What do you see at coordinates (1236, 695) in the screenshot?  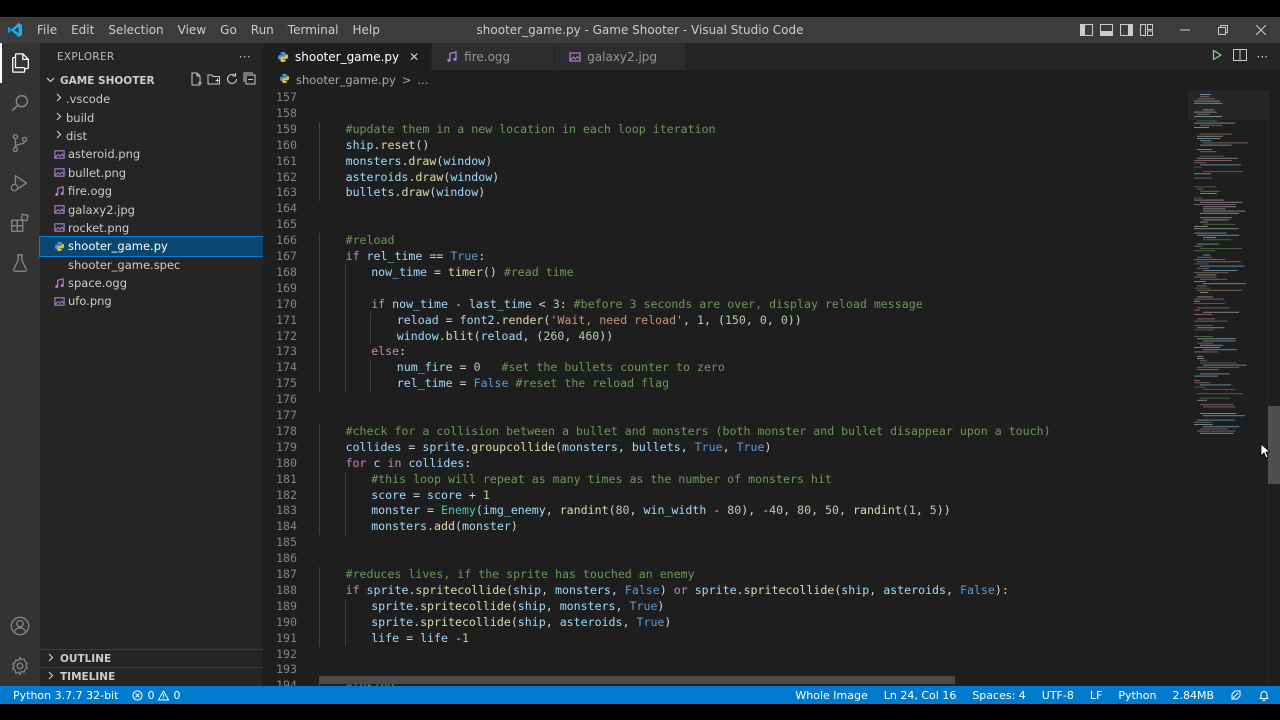 I see `feedback-icon` at bounding box center [1236, 695].